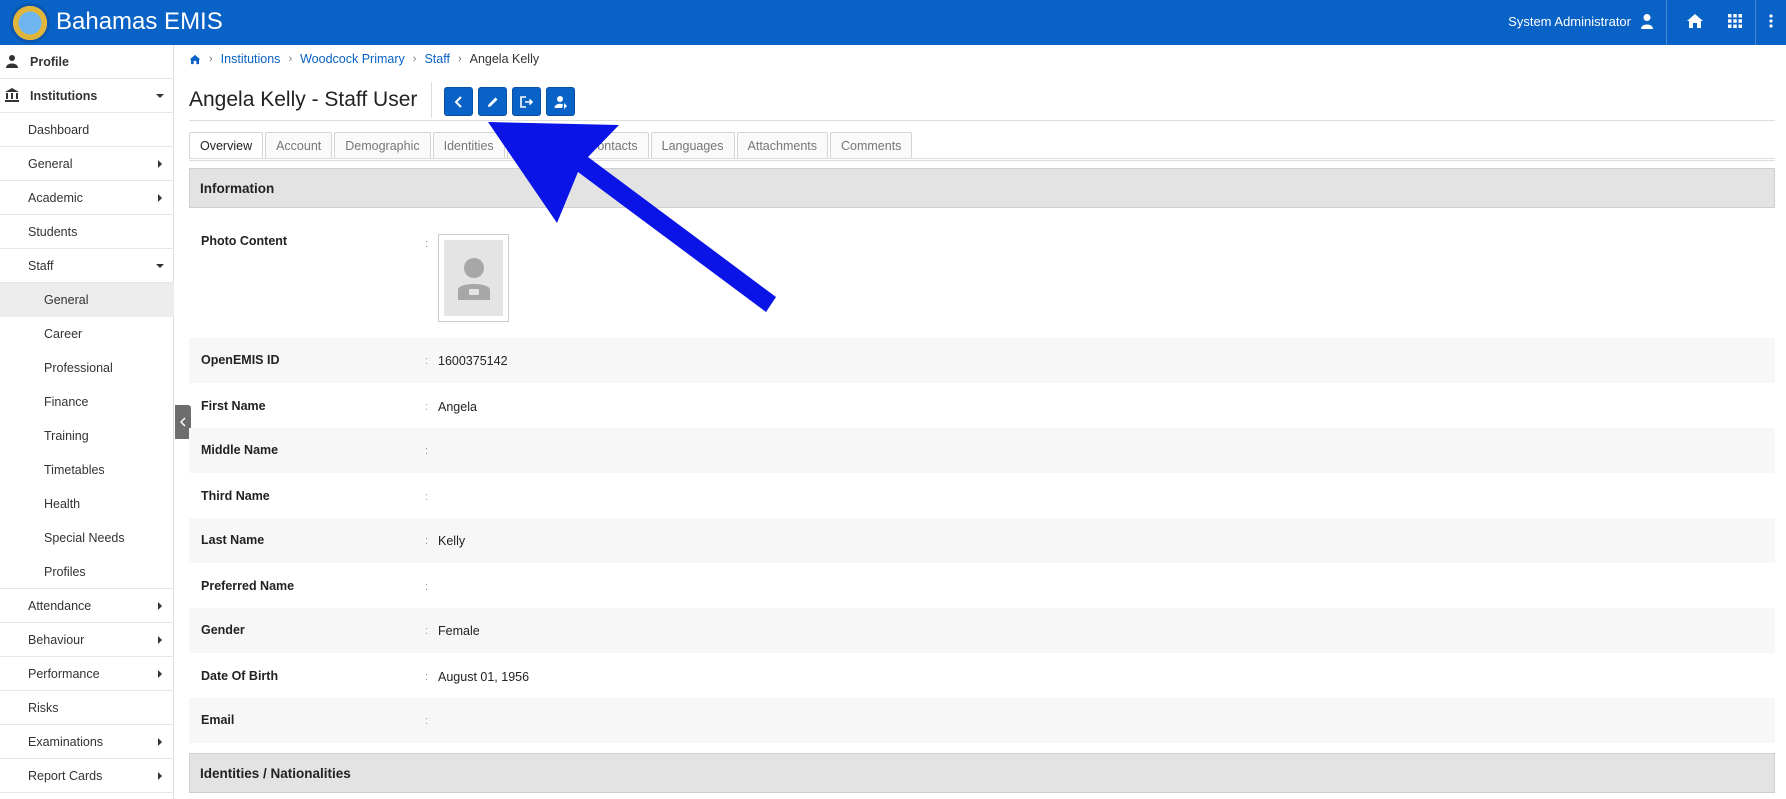 Image resolution: width=1786 pixels, height=799 pixels. What do you see at coordinates (87, 232) in the screenshot?
I see `sidebar-item-students: Students` at bounding box center [87, 232].